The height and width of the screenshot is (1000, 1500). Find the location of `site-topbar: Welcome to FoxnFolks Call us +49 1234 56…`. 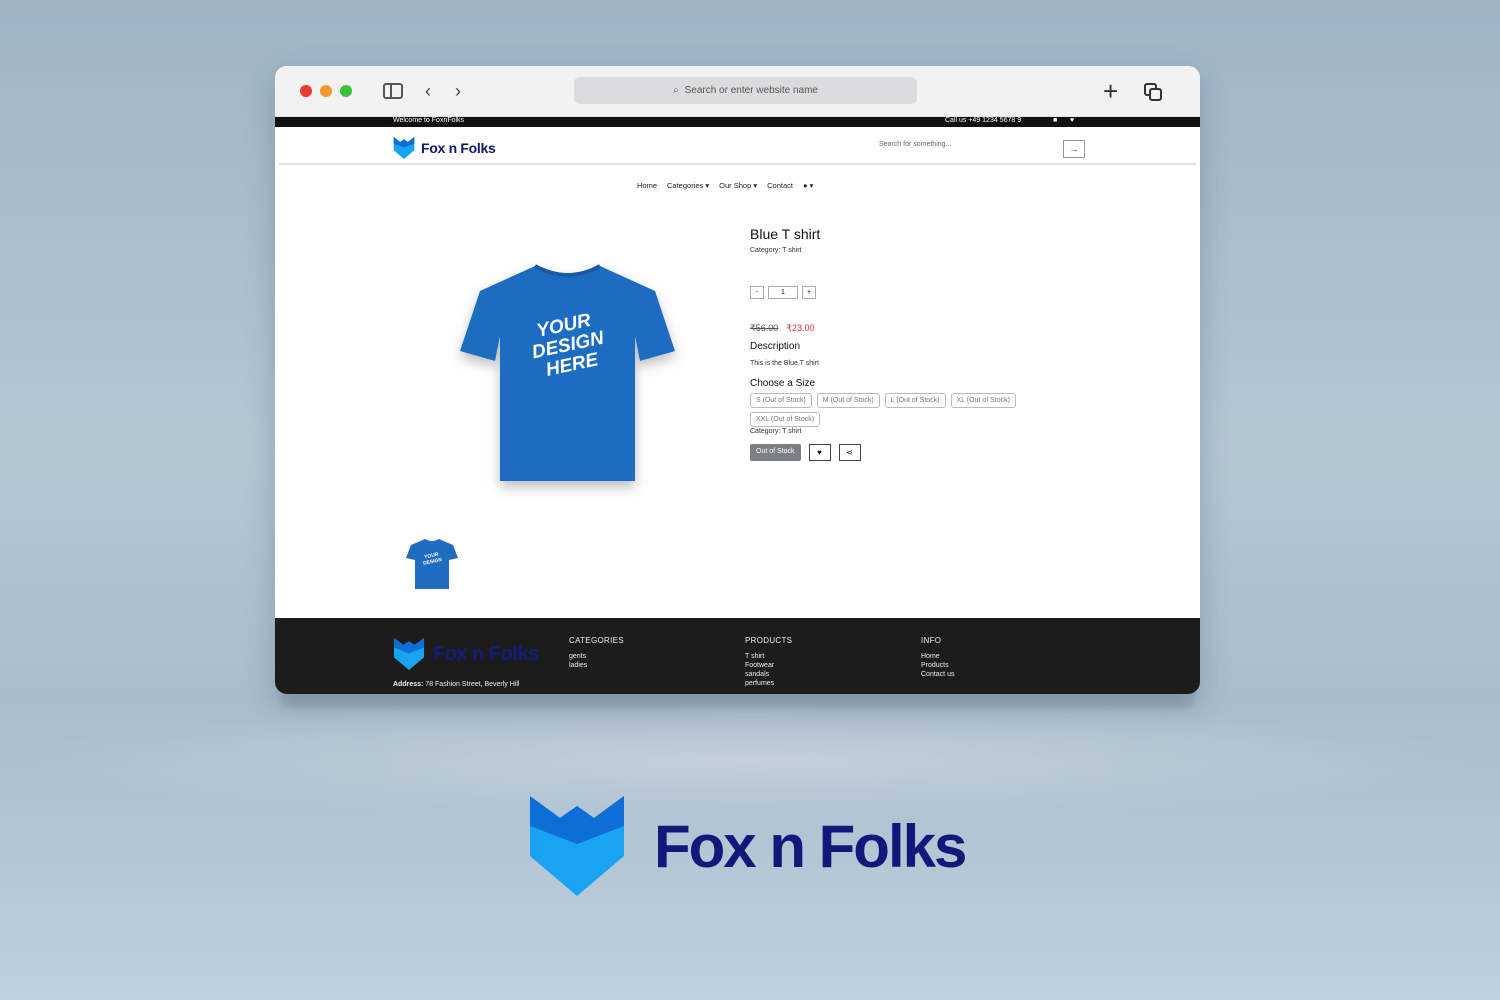

site-topbar: Welcome to FoxnFolks Call us +49 1234 56… is located at coordinates (737, 122).